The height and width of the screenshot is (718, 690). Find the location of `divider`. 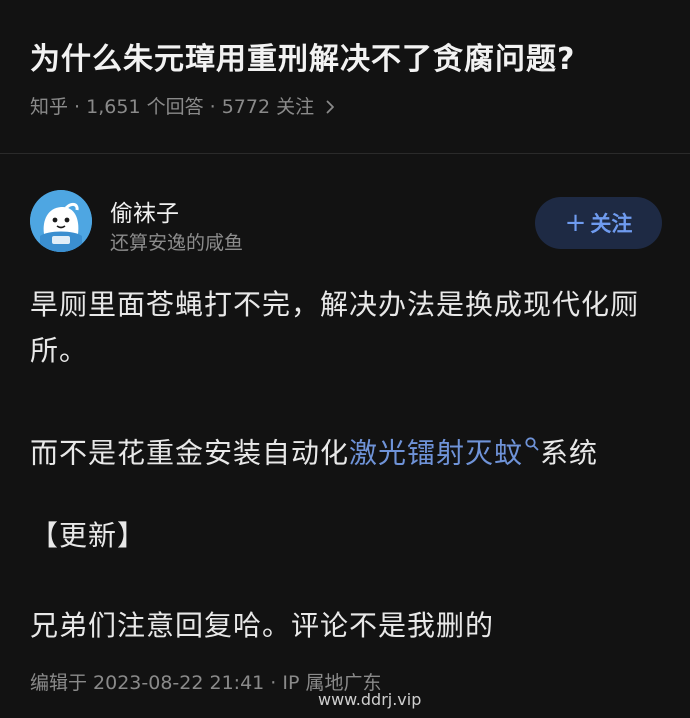

divider is located at coordinates (345, 153).